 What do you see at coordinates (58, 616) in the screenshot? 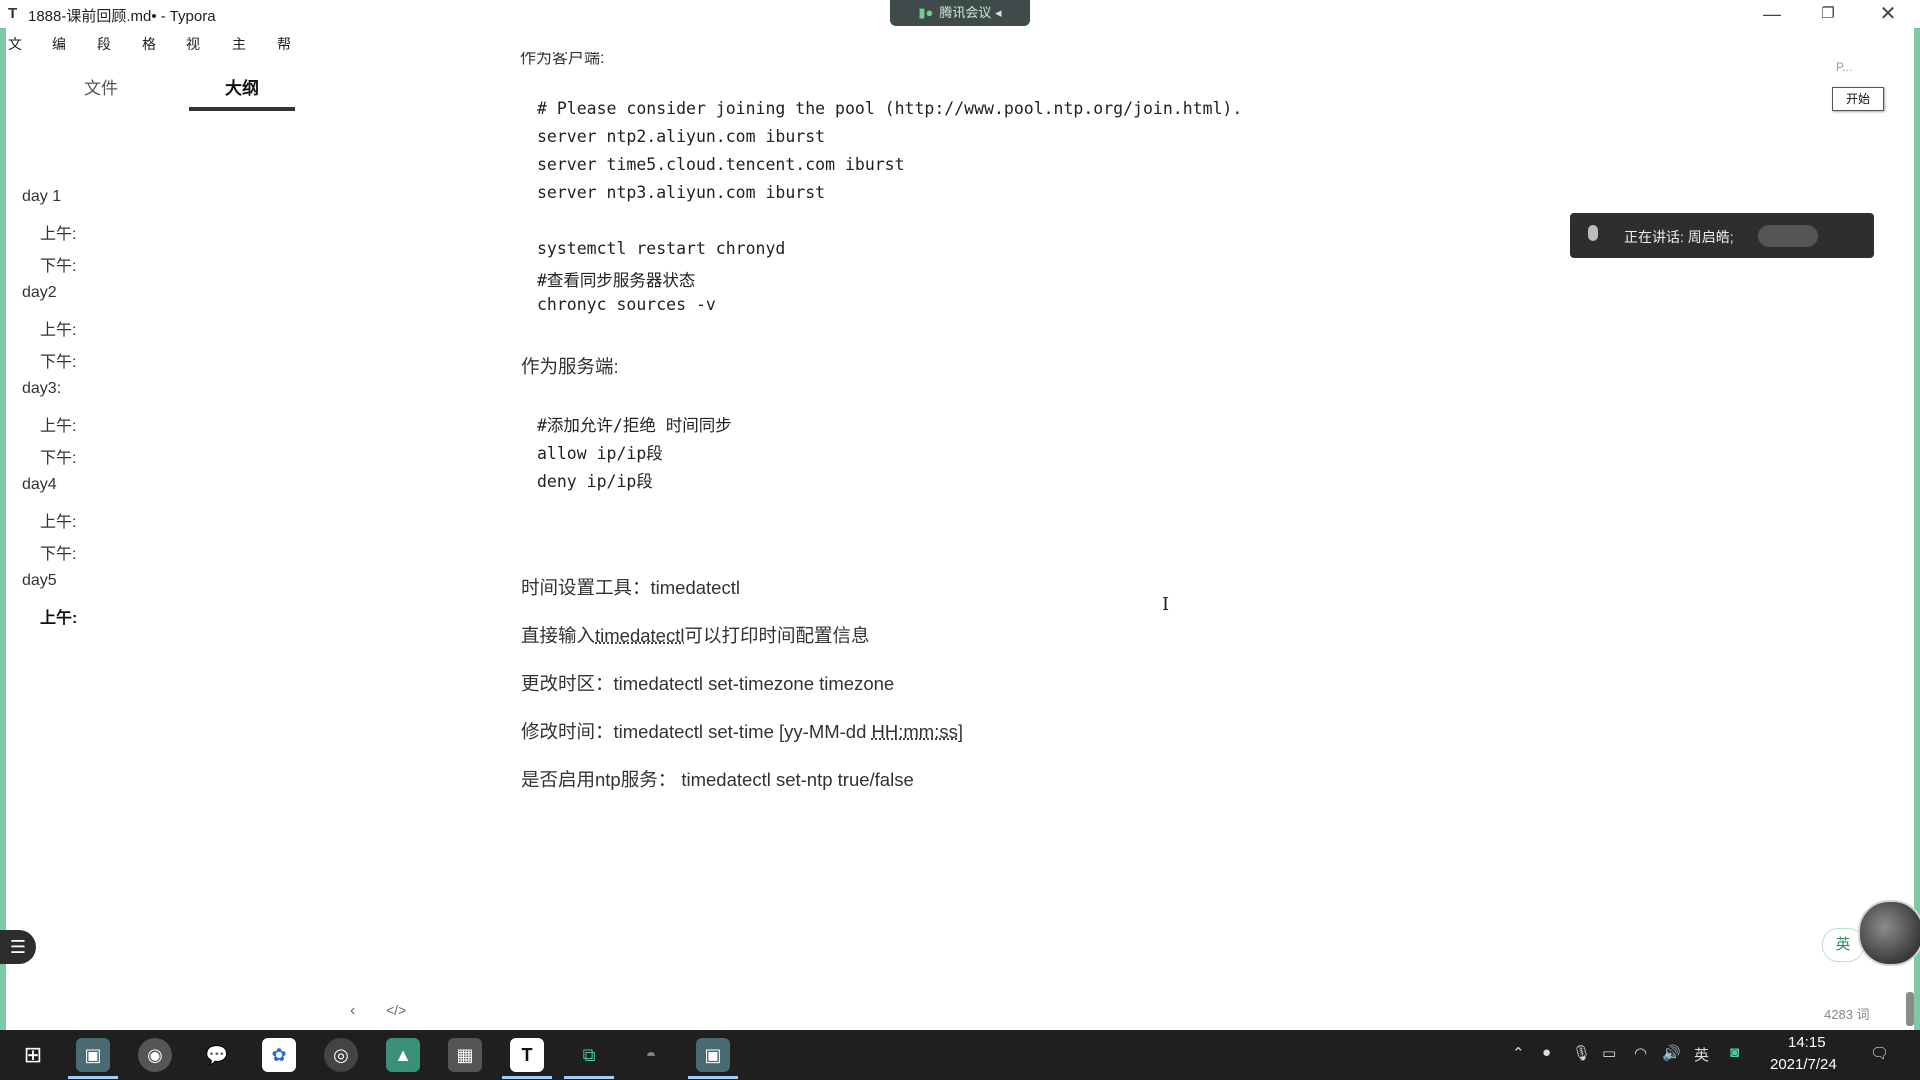
I see `outline-item-active: 上午:` at bounding box center [58, 616].